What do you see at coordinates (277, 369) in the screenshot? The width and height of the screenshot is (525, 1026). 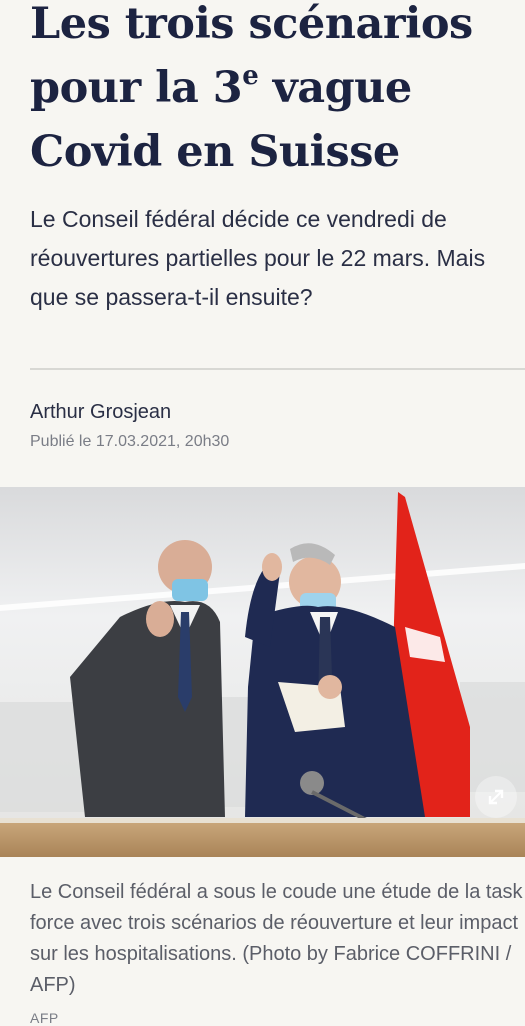 I see `divider` at bounding box center [277, 369].